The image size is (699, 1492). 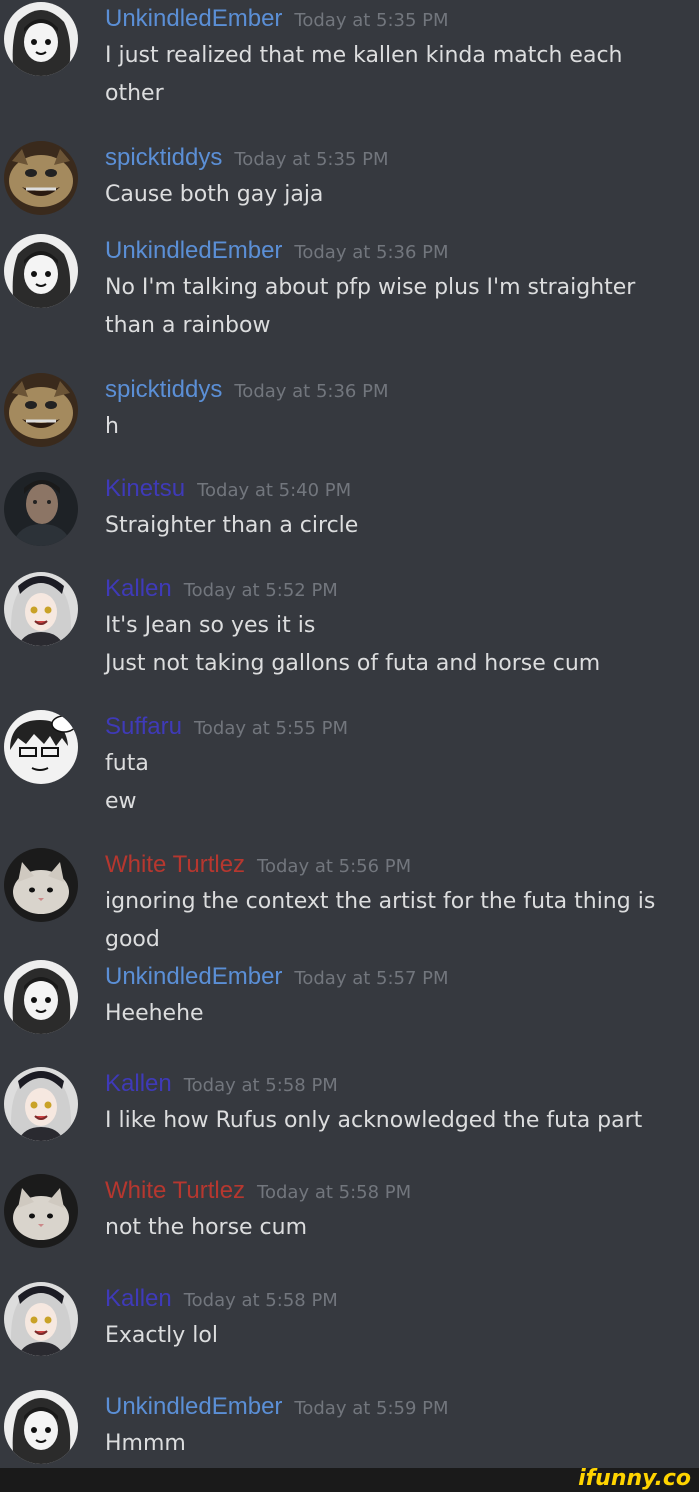 I want to click on message-text: Heehehe, so click(x=154, y=1013).